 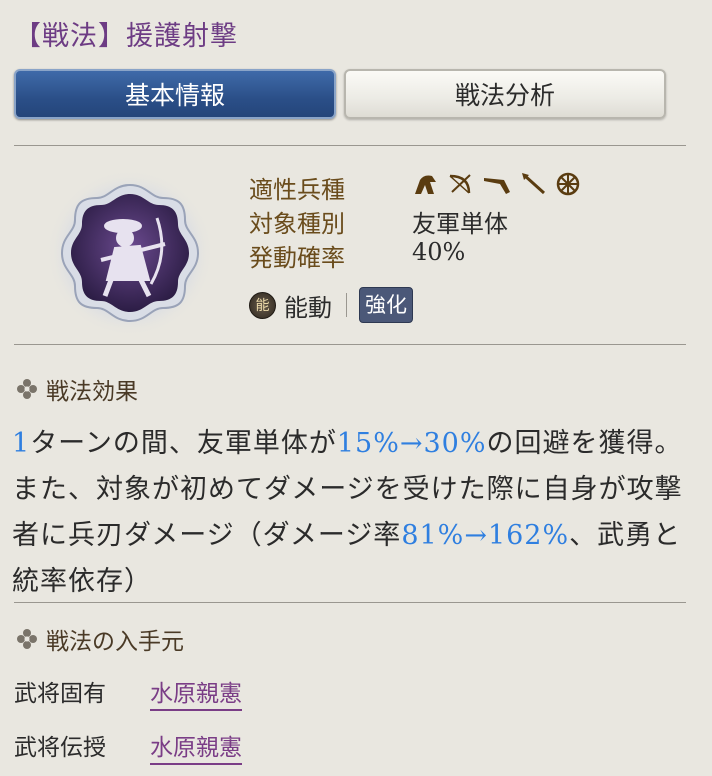 What do you see at coordinates (460, 224) in the screenshot?
I see `target-type-value: 友軍単体` at bounding box center [460, 224].